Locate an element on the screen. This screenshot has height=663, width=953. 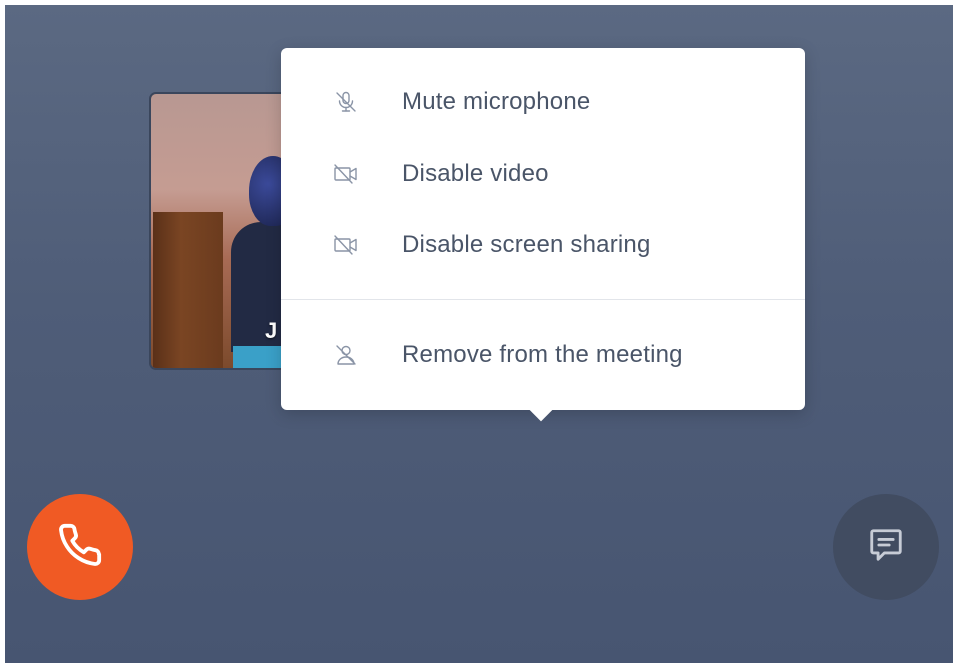
participant-tile: J is located at coordinates (226, 231).